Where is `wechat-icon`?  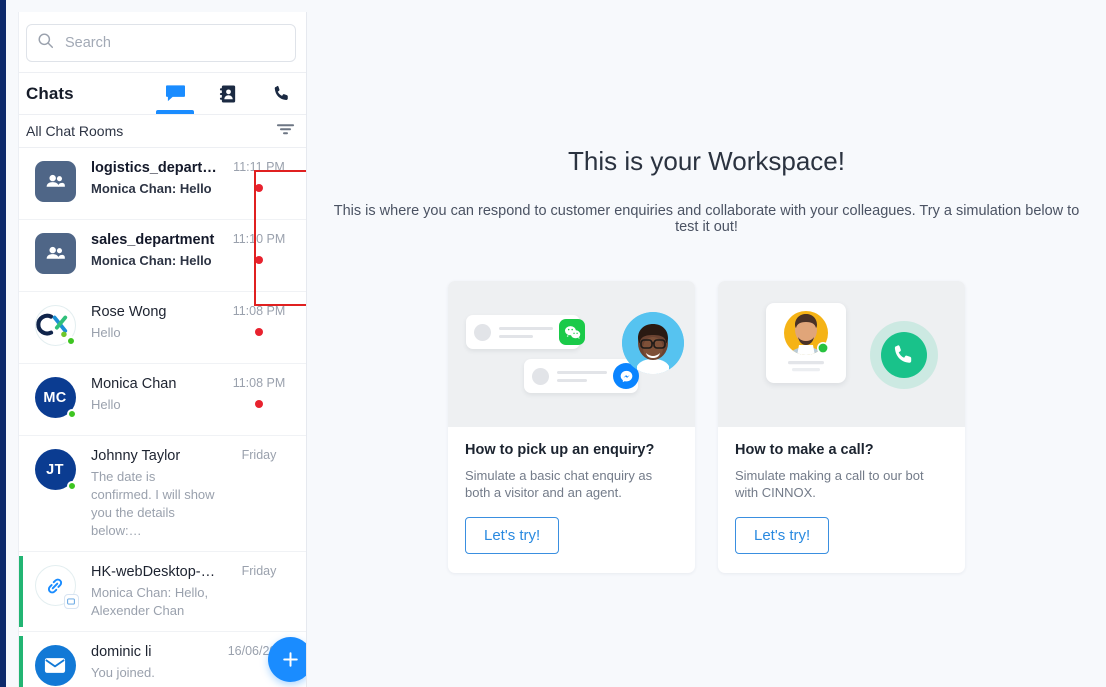
wechat-icon is located at coordinates (572, 332).